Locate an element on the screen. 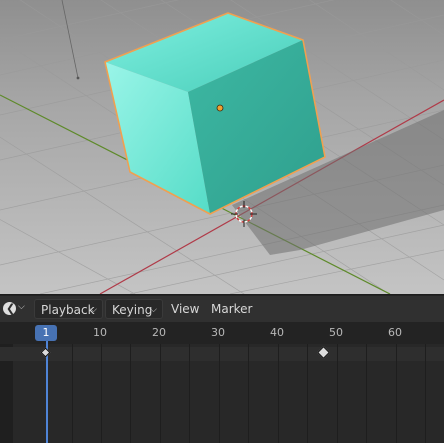 This screenshot has width=444, height=443. light-icon is located at coordinates (78, 78).